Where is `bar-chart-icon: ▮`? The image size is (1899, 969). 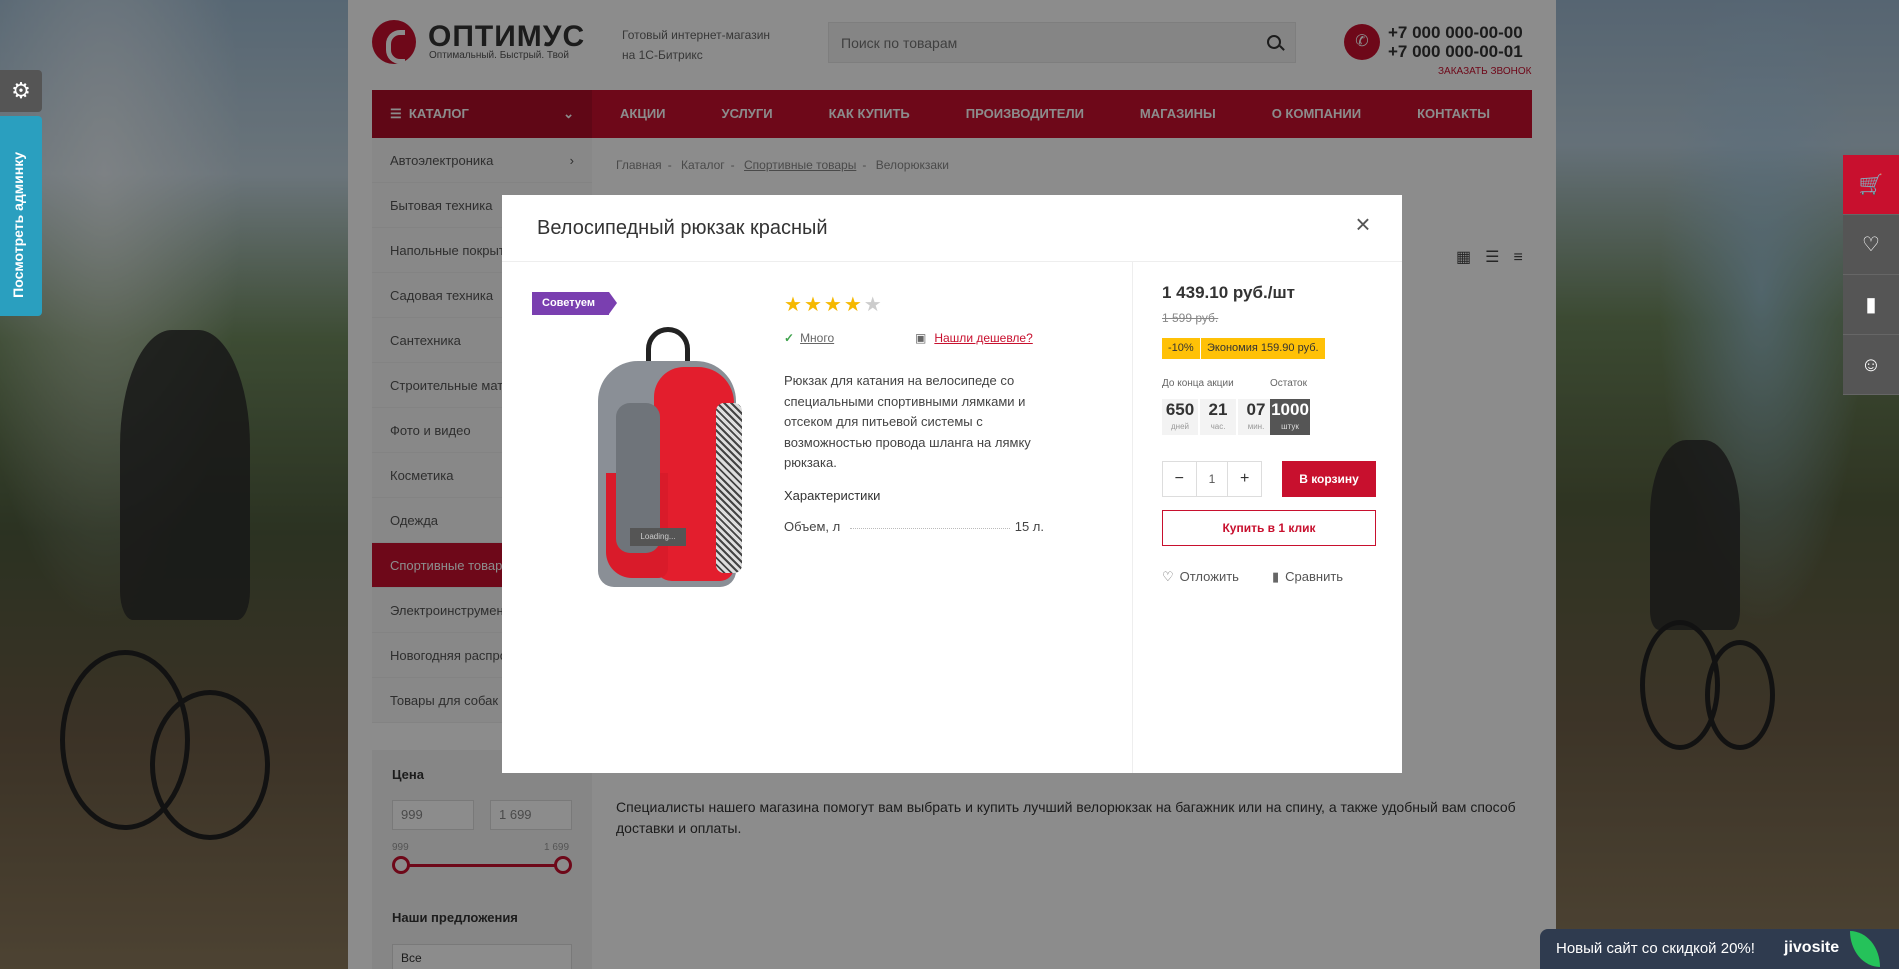 bar-chart-icon: ▮ is located at coordinates (1276, 576).